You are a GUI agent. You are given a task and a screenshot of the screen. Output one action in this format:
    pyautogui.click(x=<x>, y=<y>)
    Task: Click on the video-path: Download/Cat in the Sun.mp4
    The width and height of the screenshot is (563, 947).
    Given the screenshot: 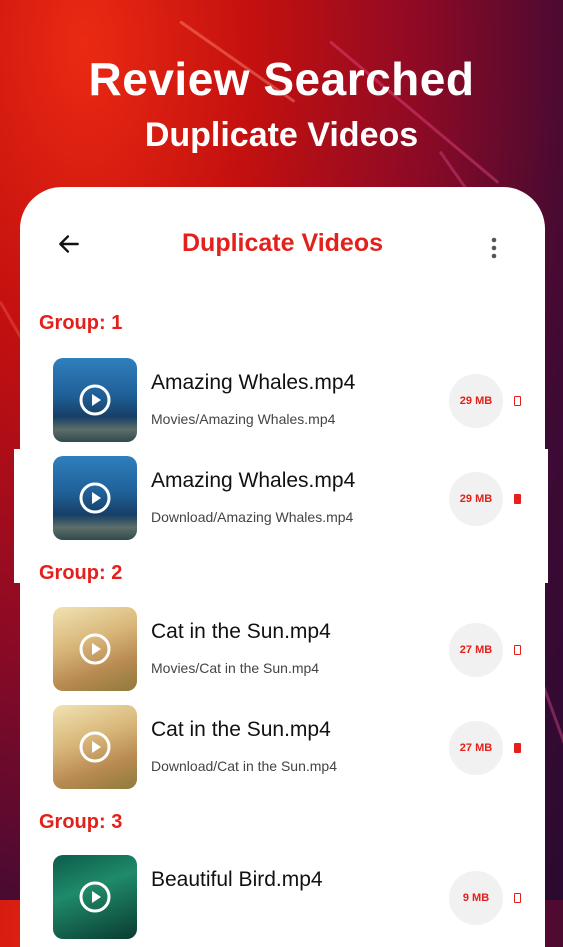 What is the action you would take?
    pyautogui.click(x=244, y=766)
    